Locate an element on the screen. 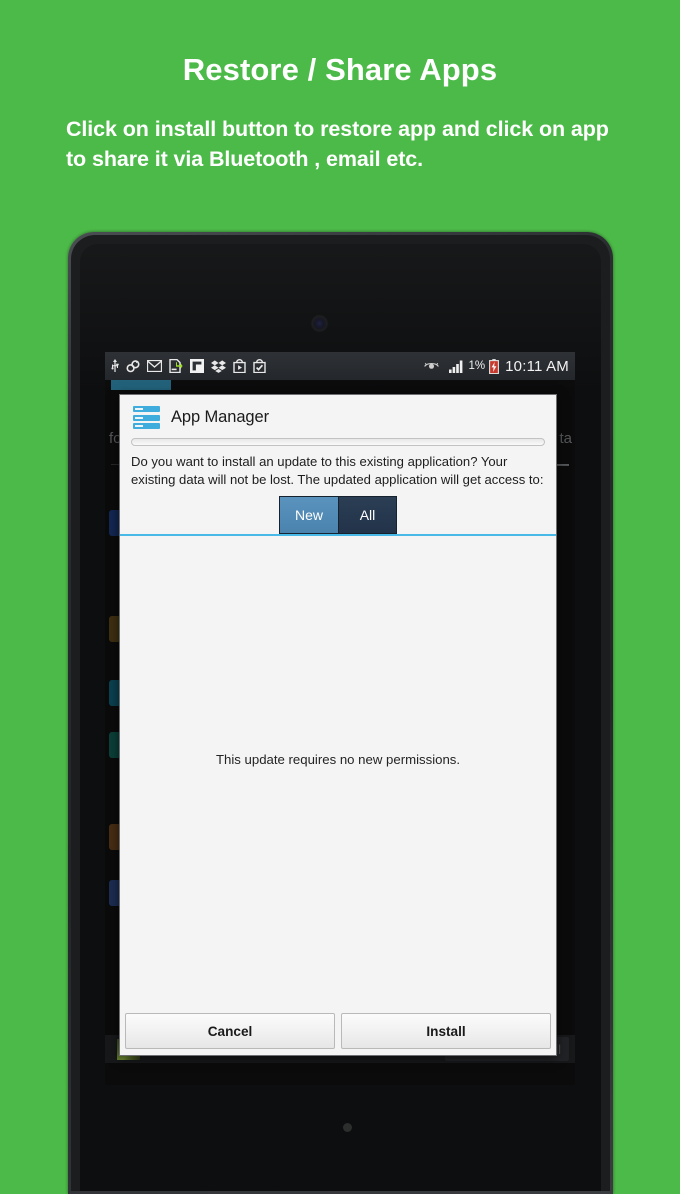 The height and width of the screenshot is (1194, 680). dialog-app-title: App Manager is located at coordinates (220, 417).